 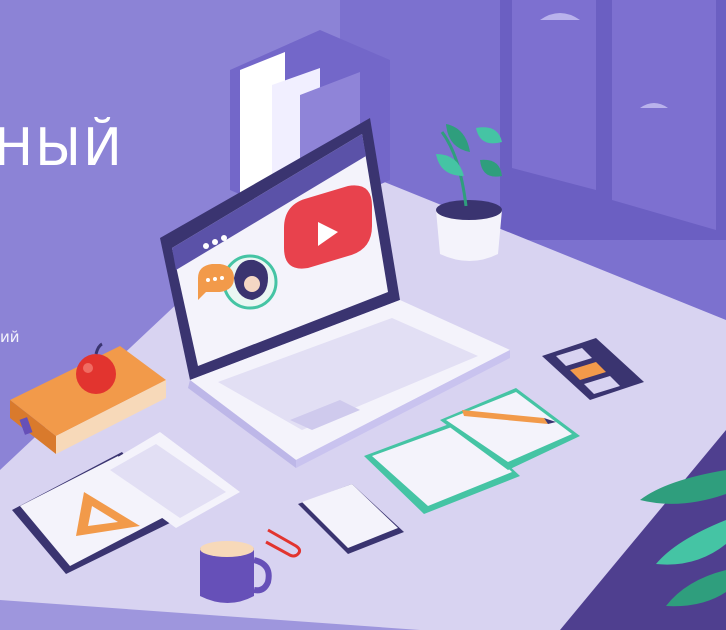 What do you see at coordinates (613, 120) in the screenshot?
I see `window-icon` at bounding box center [613, 120].